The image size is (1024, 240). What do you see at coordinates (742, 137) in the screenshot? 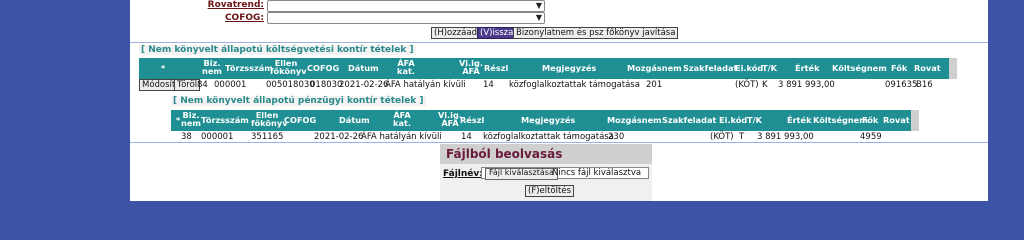
I see `cell-tk: T` at bounding box center [742, 137].